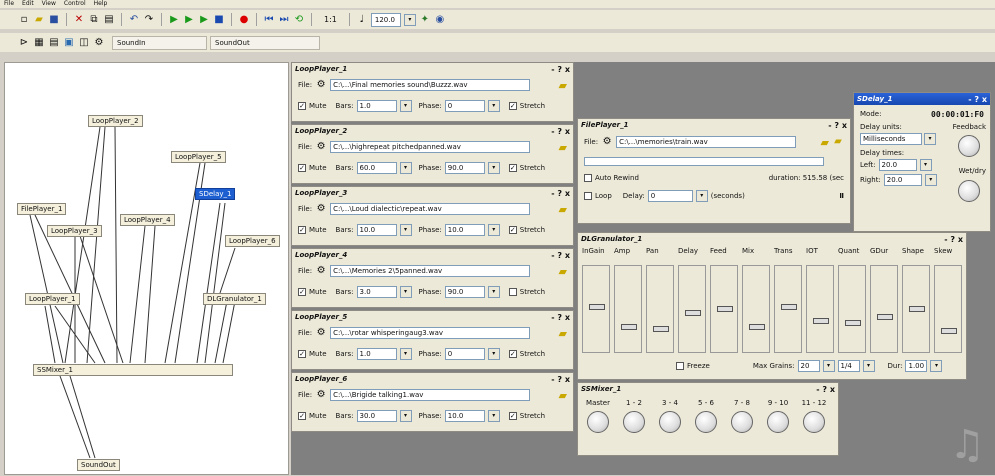  I want to click on menu-edit: Edit, so click(28, 4).